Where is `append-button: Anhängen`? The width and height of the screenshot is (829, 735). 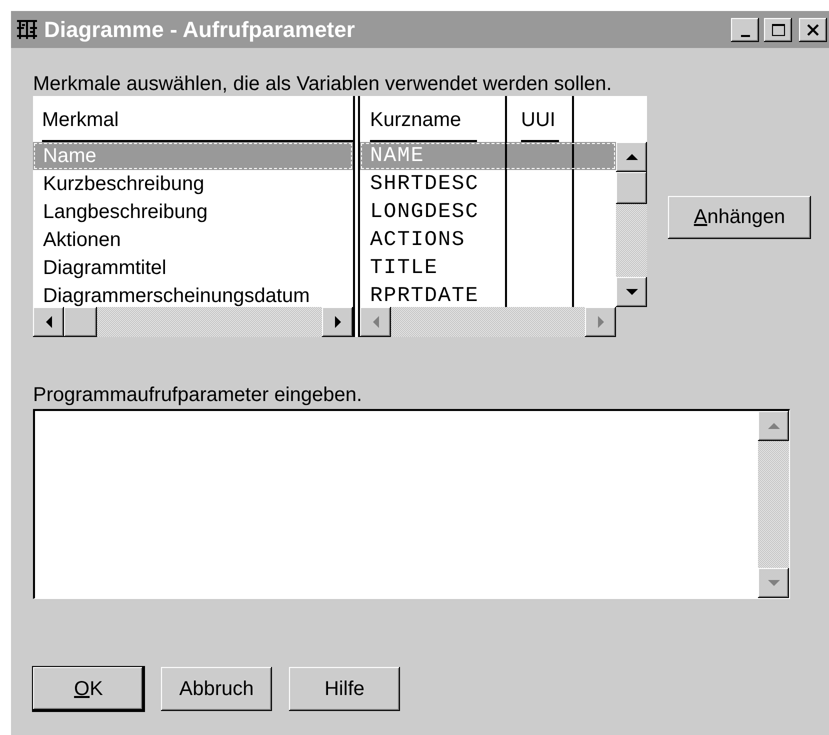 append-button: Anhängen is located at coordinates (739, 217).